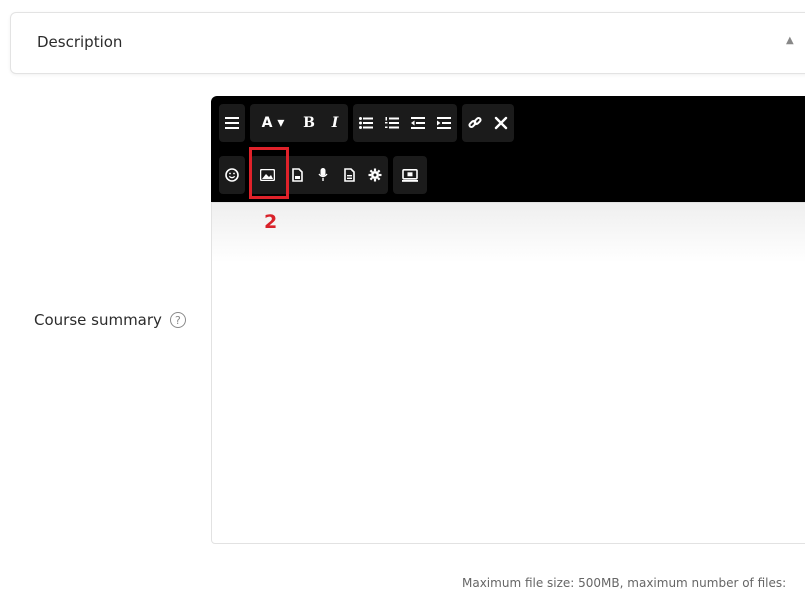  I want to click on unordered-list-icon, so click(366, 123).